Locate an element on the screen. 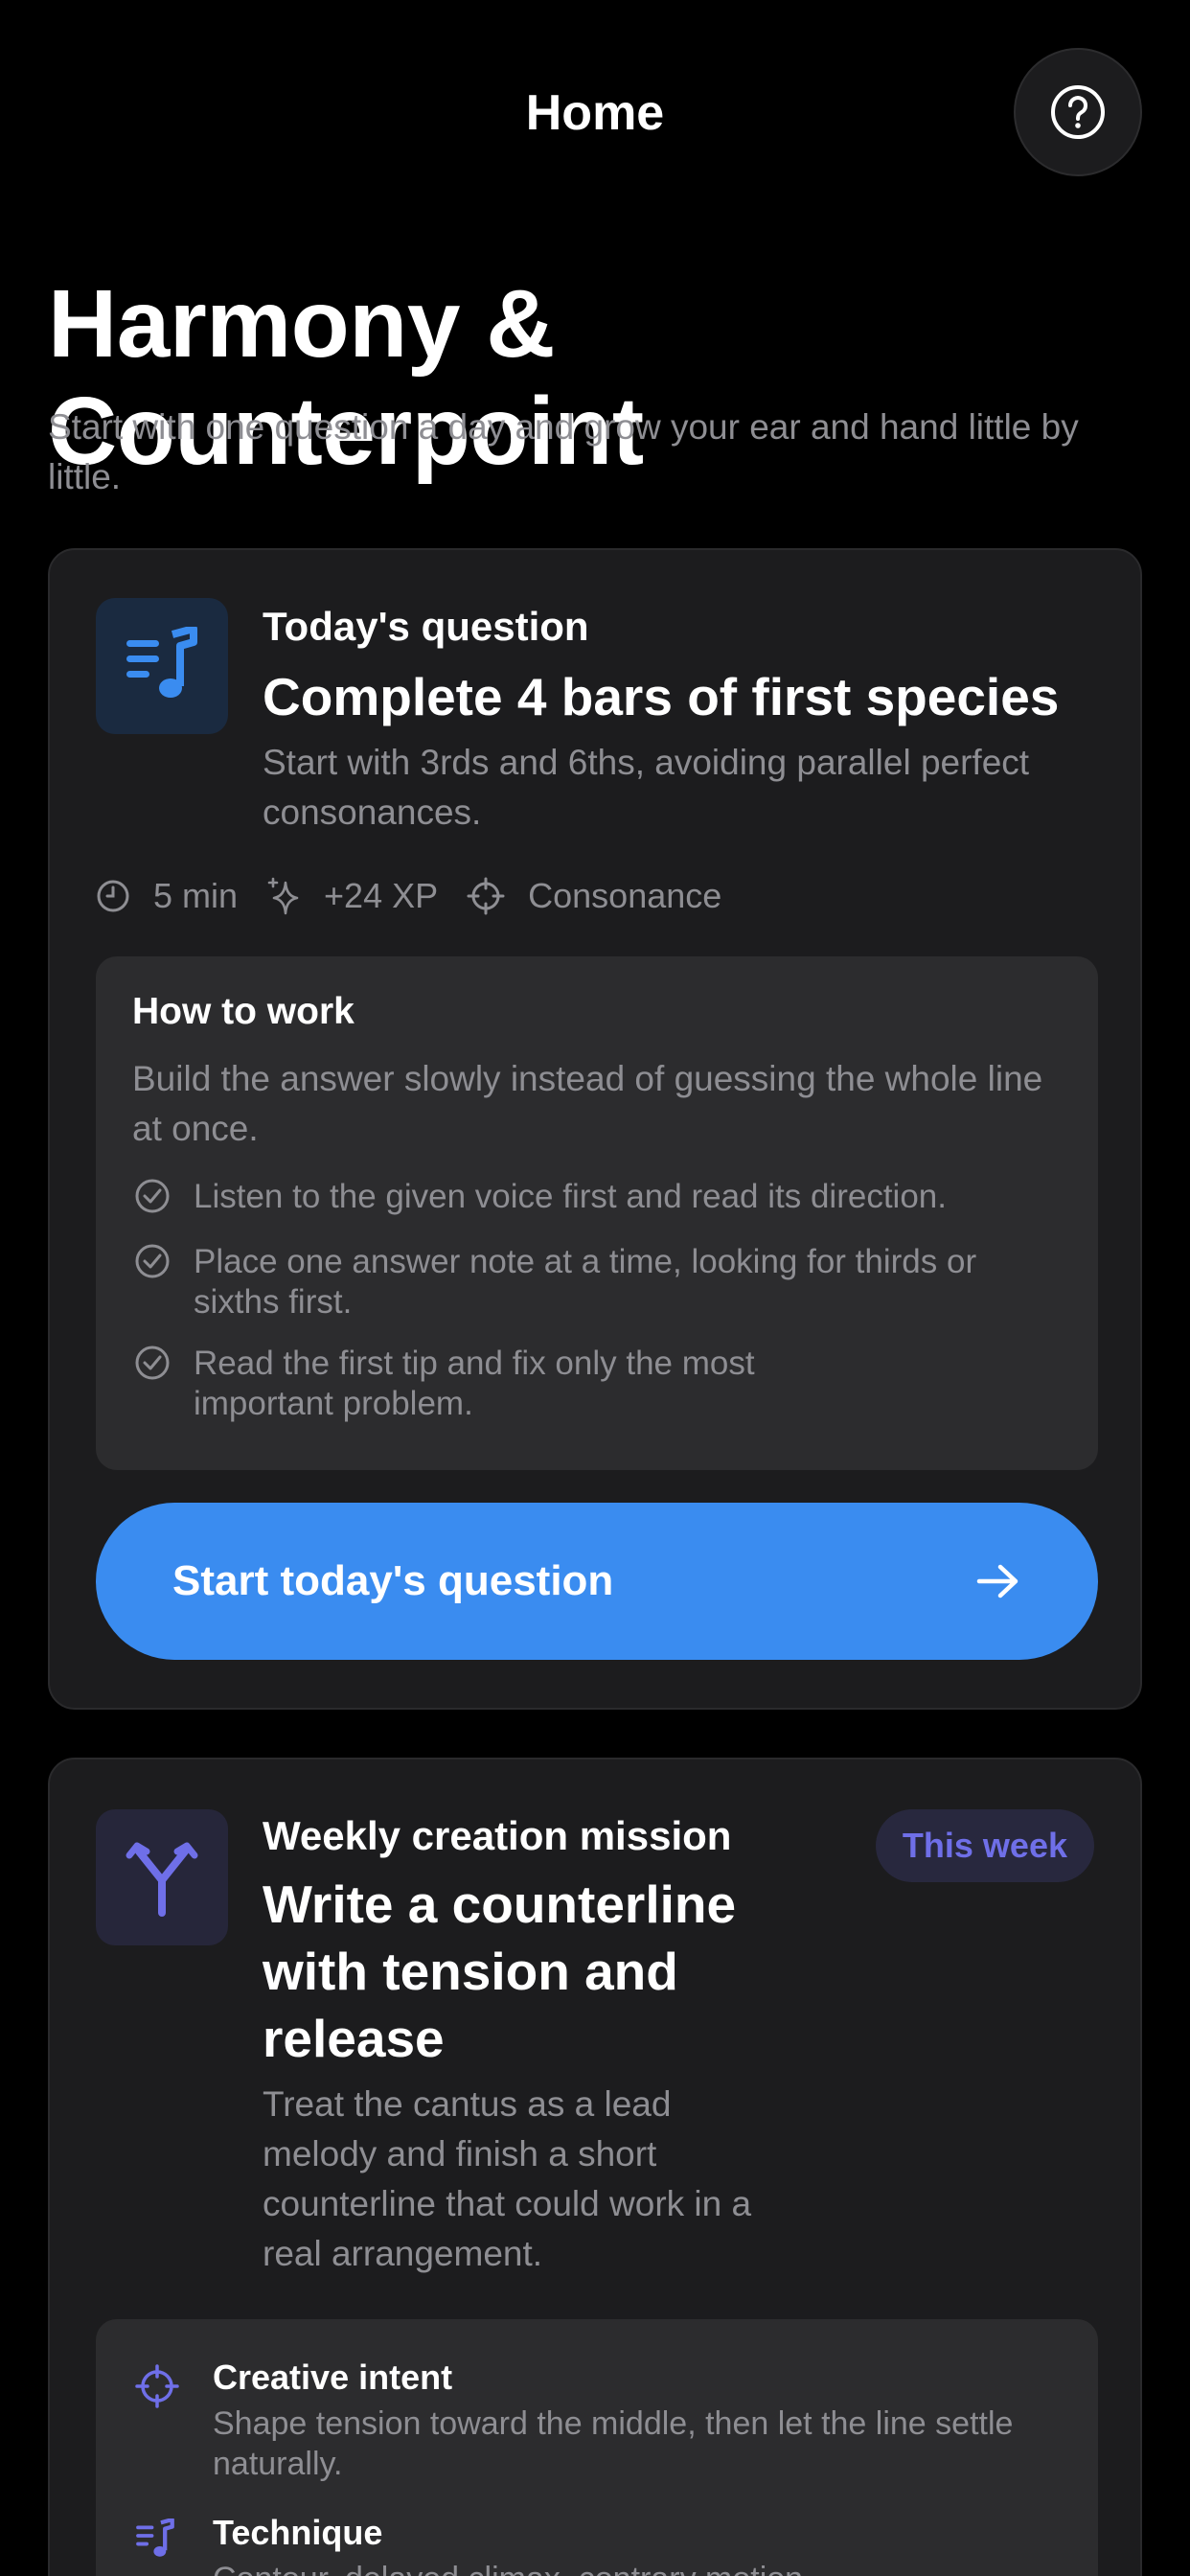  detail-text: Contour, delayed climax, contrary motion is located at coordinates (632, 2567).